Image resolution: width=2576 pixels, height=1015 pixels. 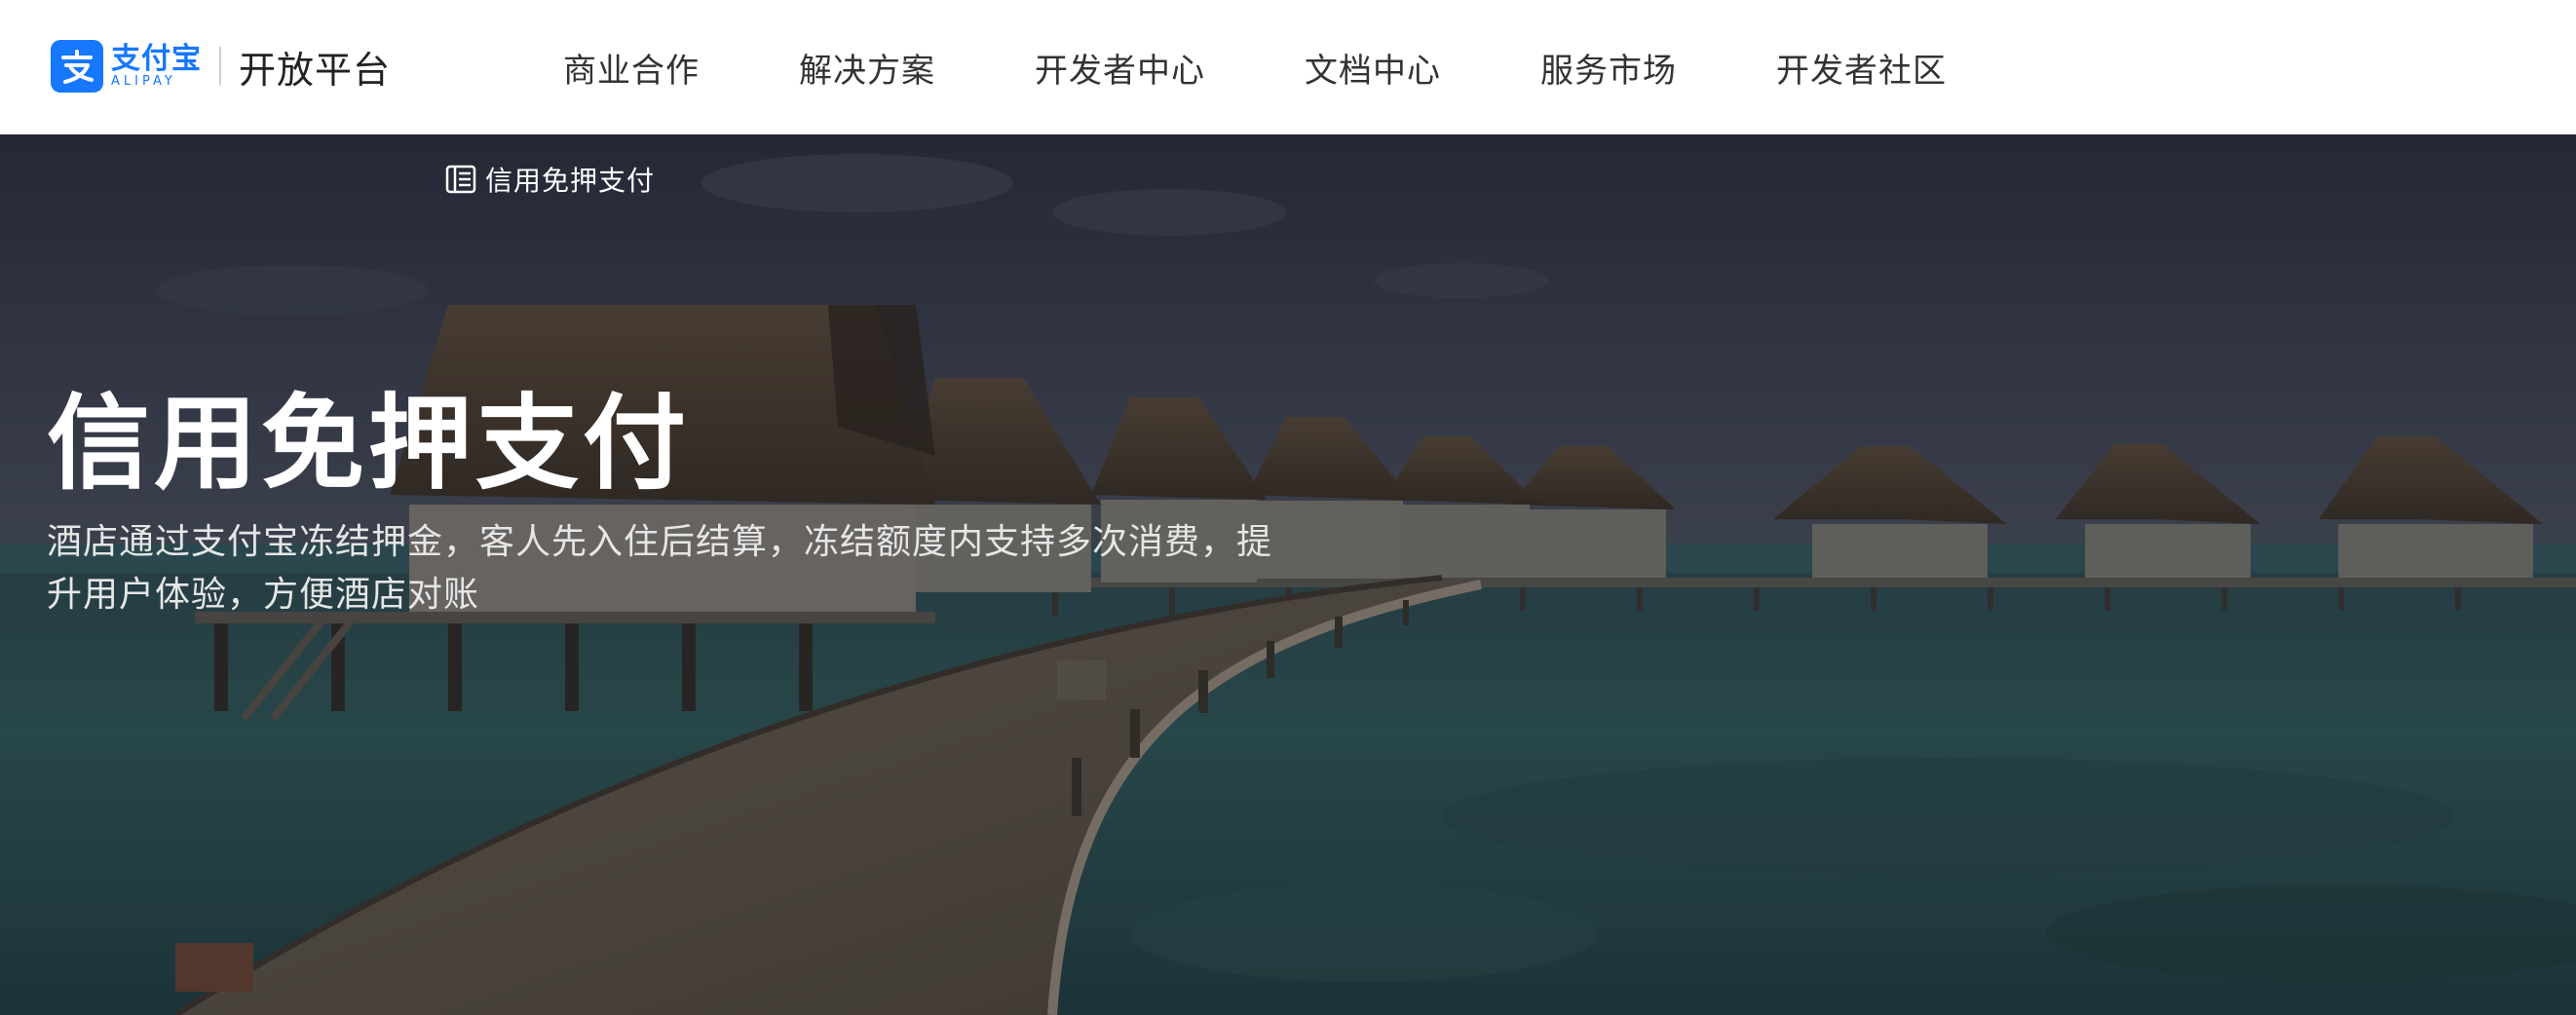 What do you see at coordinates (77, 66) in the screenshot?
I see `alipay-logo-icon` at bounding box center [77, 66].